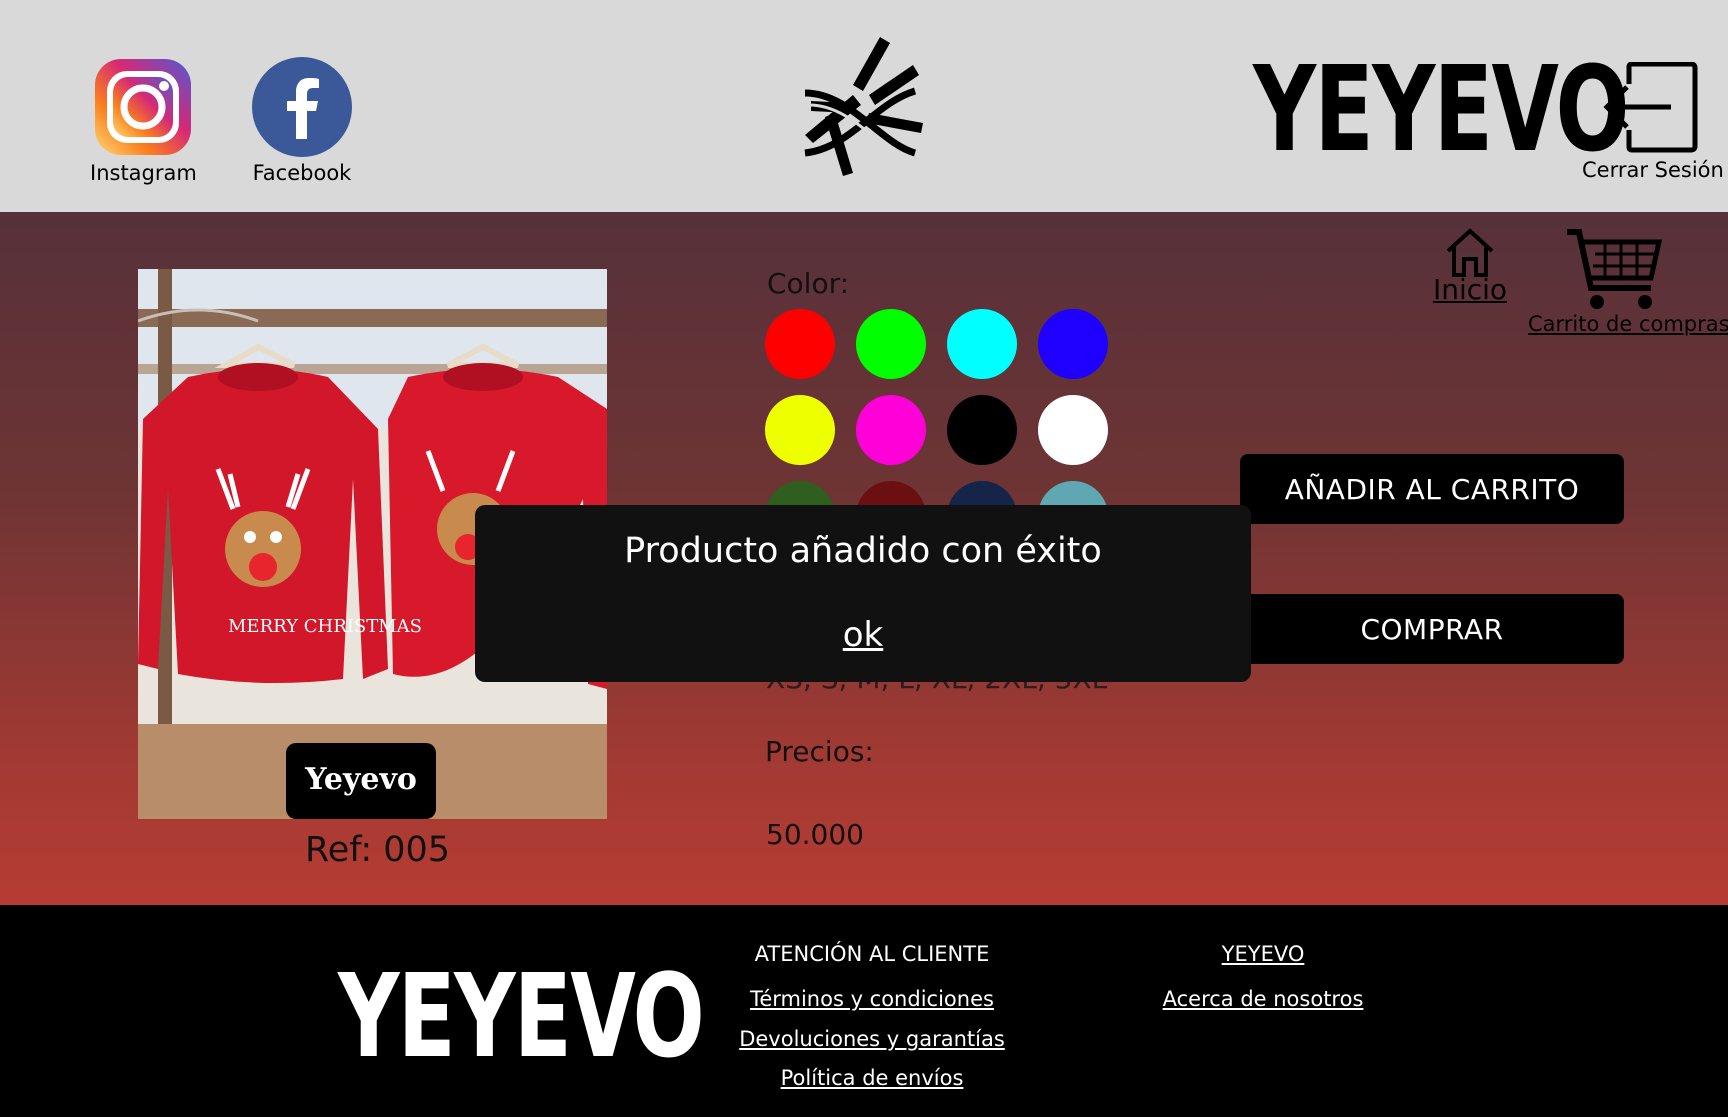 The width and height of the screenshot is (1728, 1117). What do you see at coordinates (378, 850) in the screenshot?
I see `product-ref: Ref: 005` at bounding box center [378, 850].